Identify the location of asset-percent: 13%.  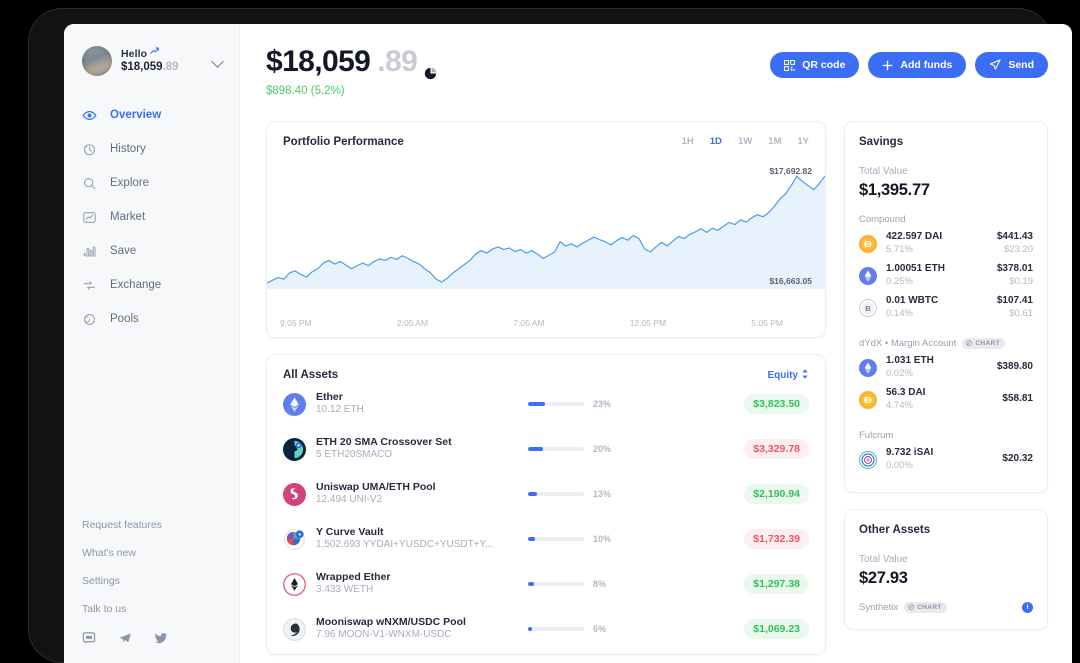
(602, 494).